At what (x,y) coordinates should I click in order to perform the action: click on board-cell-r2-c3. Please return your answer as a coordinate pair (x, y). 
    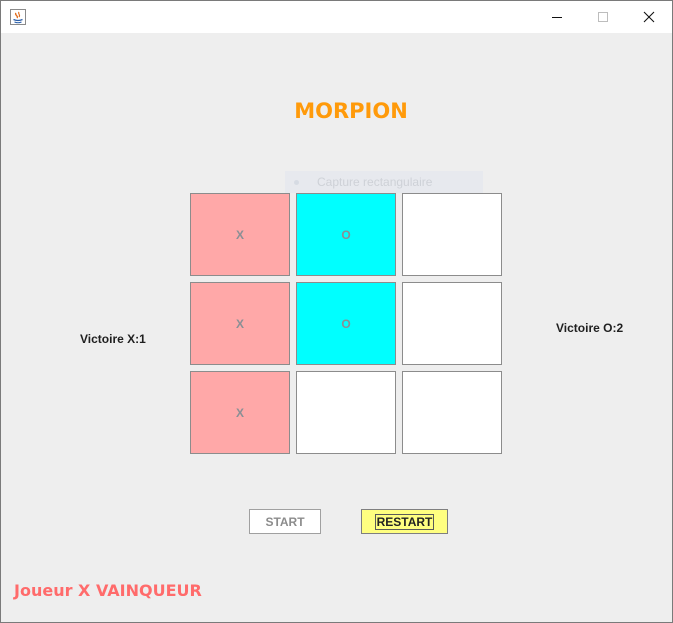
    Looking at the image, I should click on (452, 323).